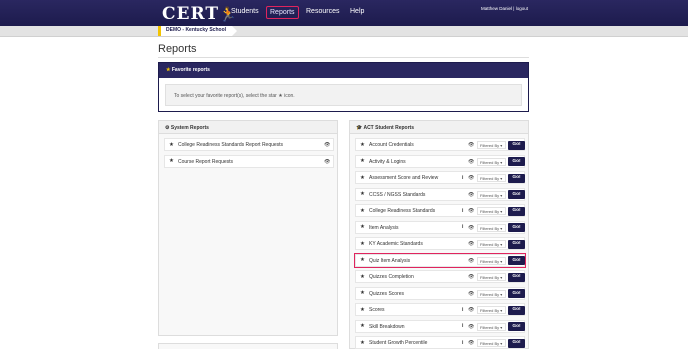 This screenshot has width=688, height=349. What do you see at coordinates (397, 195) in the screenshot?
I see `report-label: CCSS / NGSS Standards` at bounding box center [397, 195].